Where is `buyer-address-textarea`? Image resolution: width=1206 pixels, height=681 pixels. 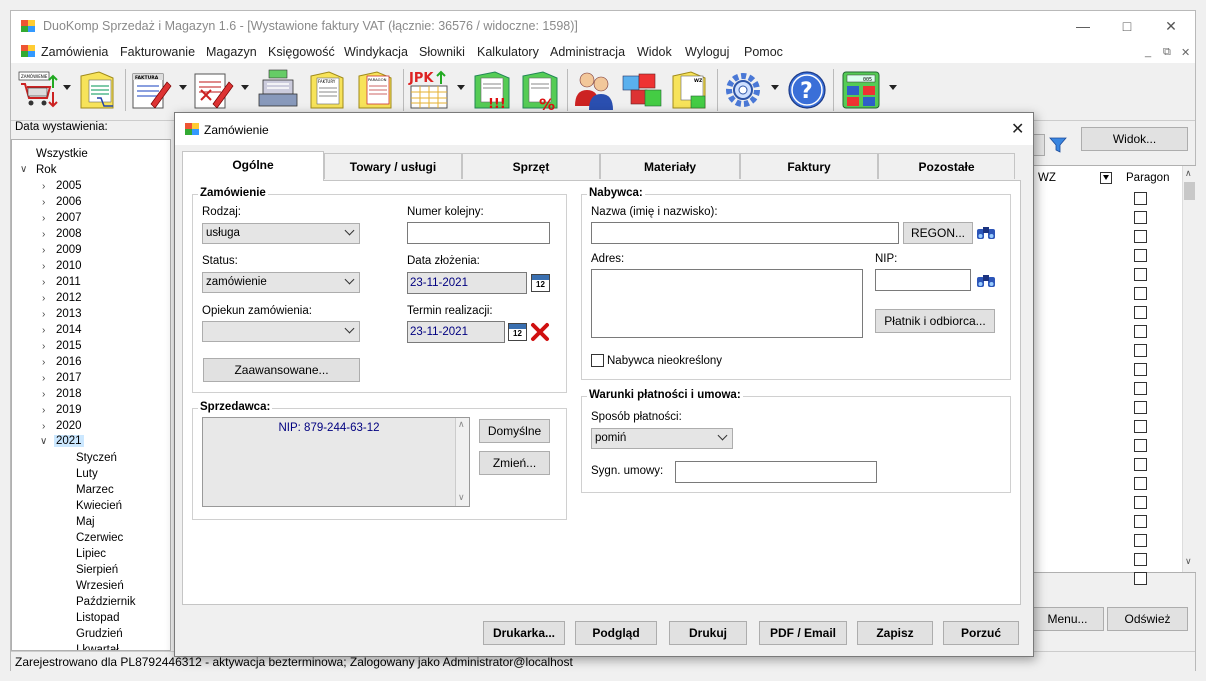
buyer-address-textarea is located at coordinates (727, 303).